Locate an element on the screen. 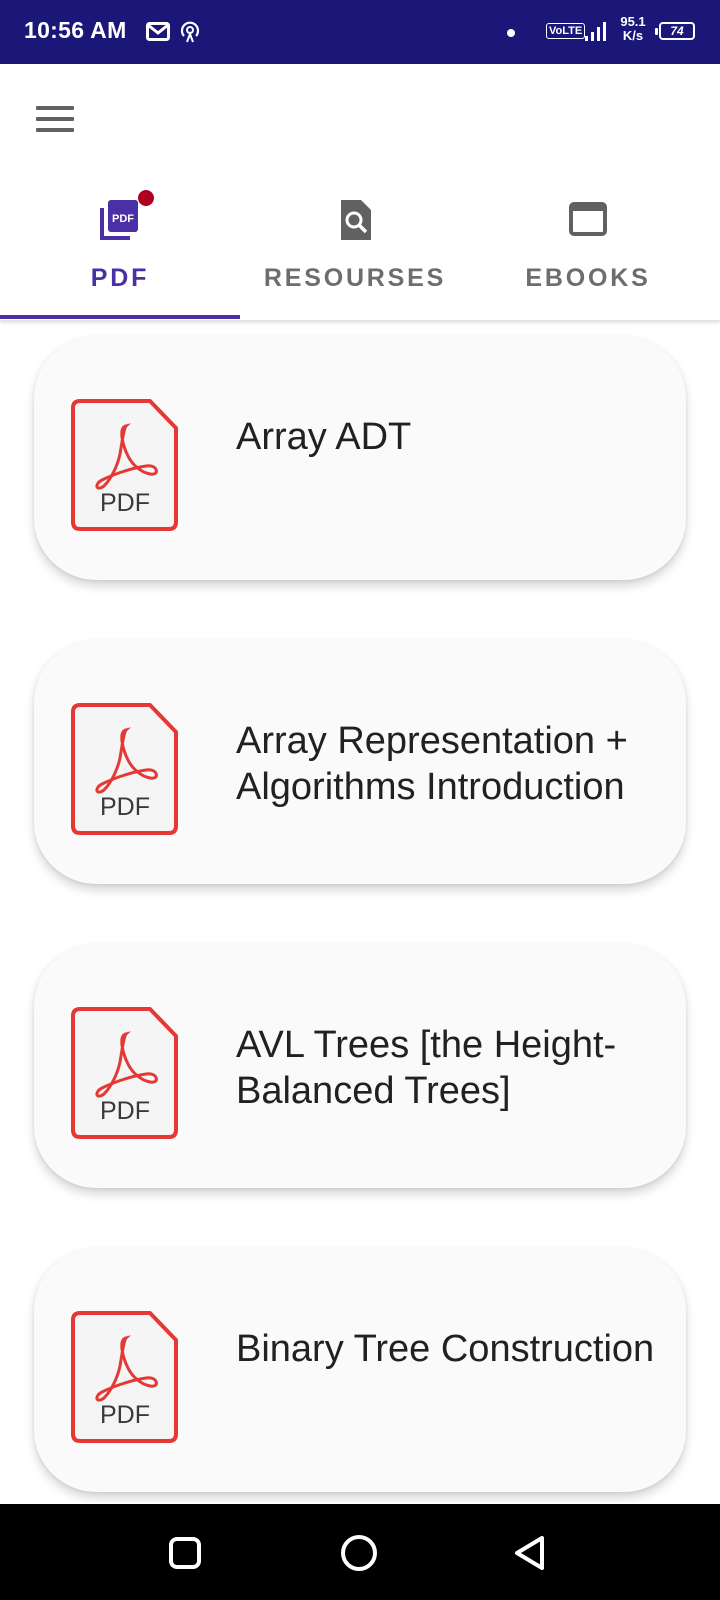 The width and height of the screenshot is (720, 1600). battery-icon: 74 is located at coordinates (675, 31).